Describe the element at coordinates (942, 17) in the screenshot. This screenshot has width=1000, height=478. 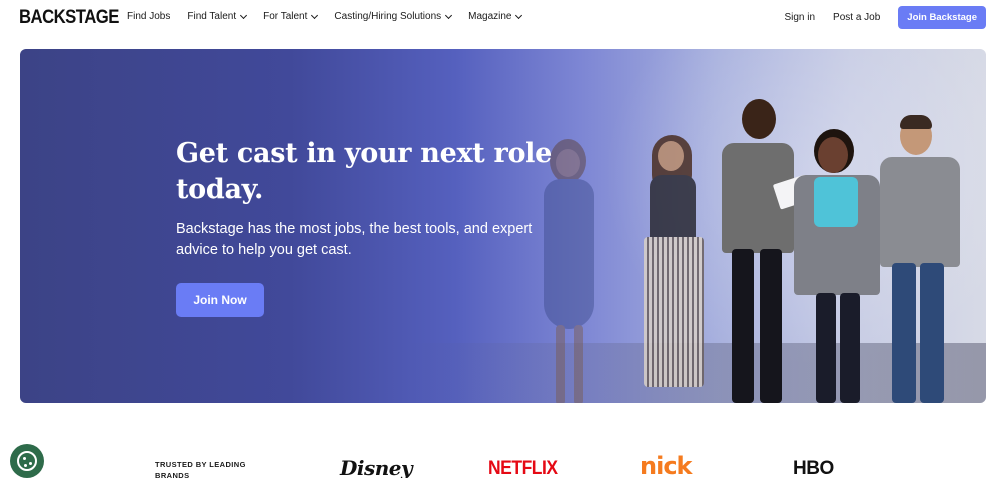
I see `join-backstage-button: Join Backstage` at that location.